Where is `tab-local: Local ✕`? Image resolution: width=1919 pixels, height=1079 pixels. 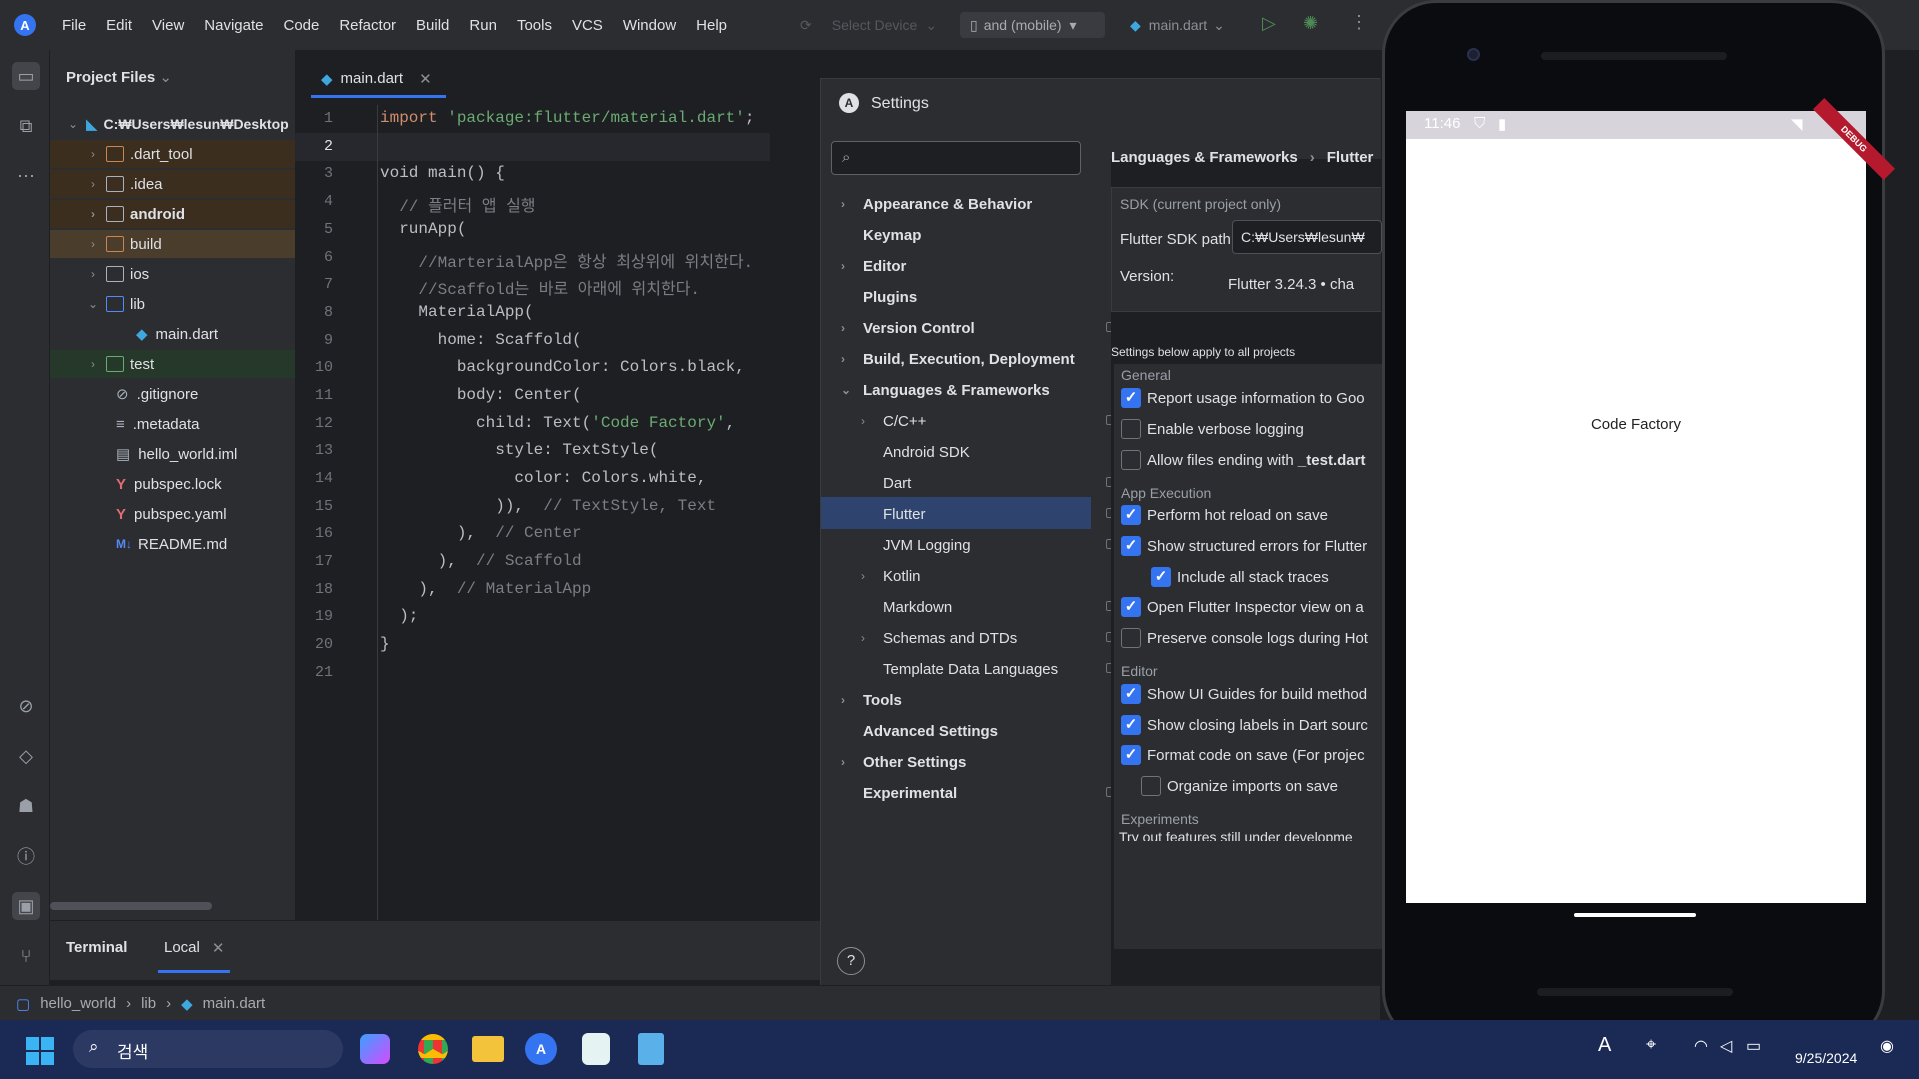 tab-local: Local ✕ is located at coordinates (194, 952).